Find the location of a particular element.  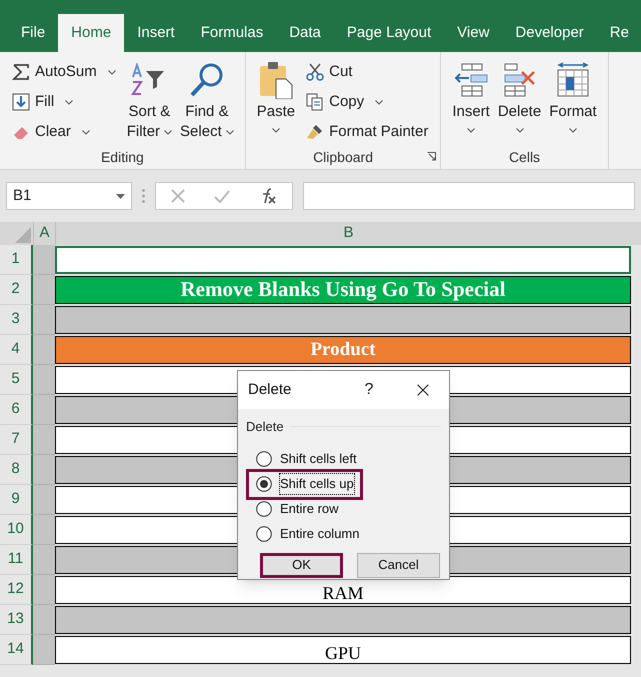

table-cell: Remove Blanks Using Go To Special is located at coordinates (343, 290).